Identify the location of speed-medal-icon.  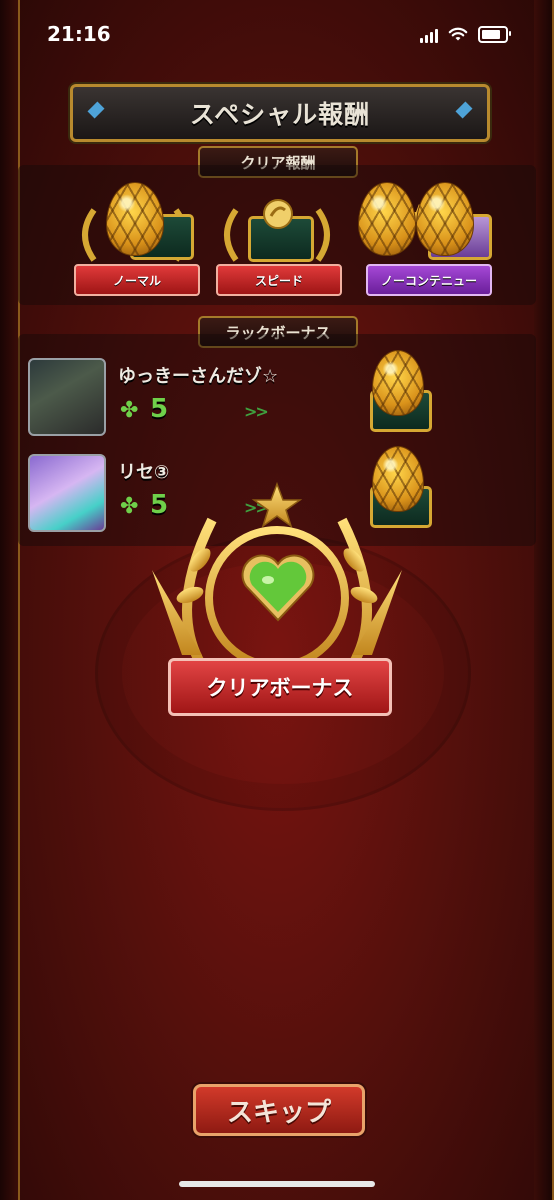
(278, 214).